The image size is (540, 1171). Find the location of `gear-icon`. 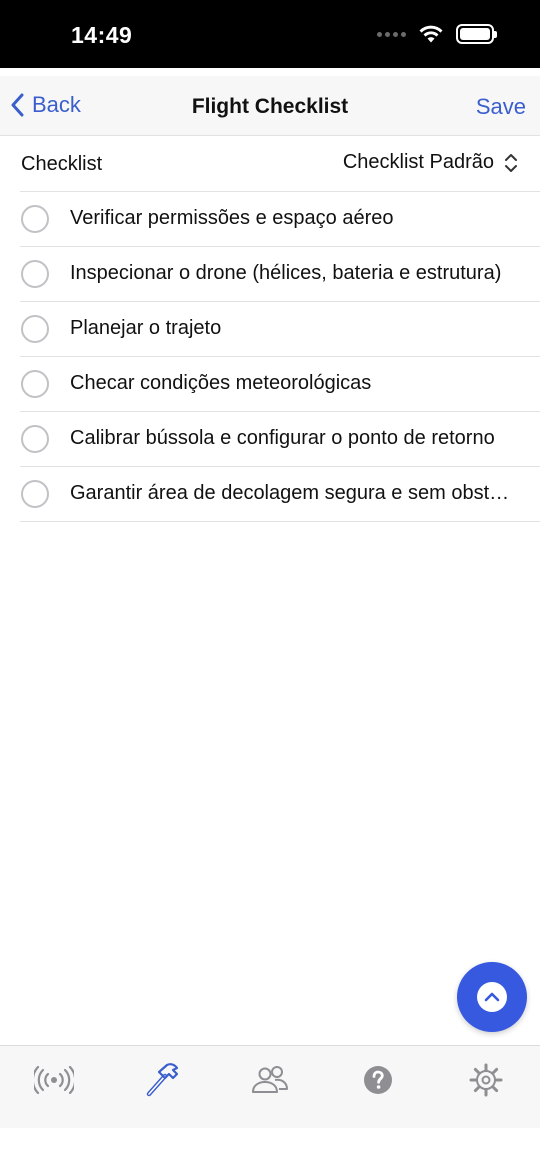

gear-icon is located at coordinates (486, 1080).